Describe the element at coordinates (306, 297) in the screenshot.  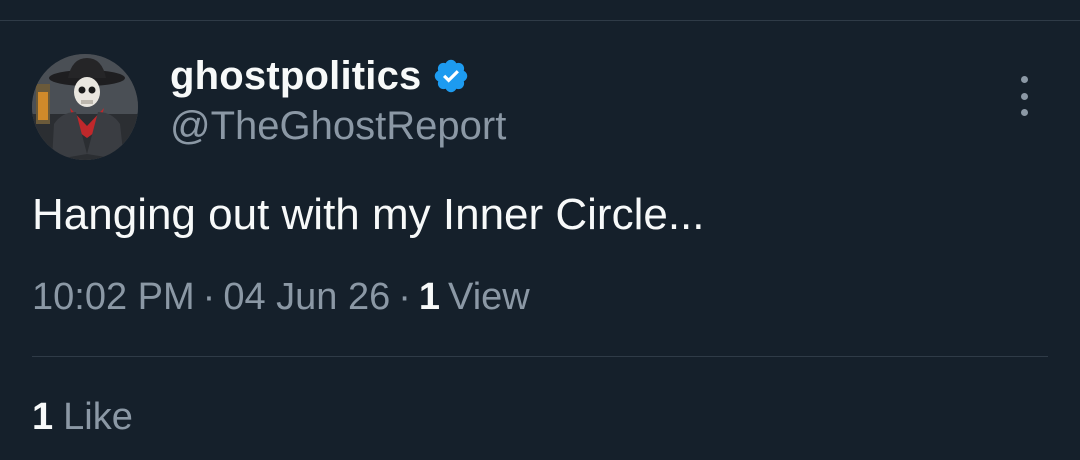
I see `tweet-date: 04 Jun 26` at that location.